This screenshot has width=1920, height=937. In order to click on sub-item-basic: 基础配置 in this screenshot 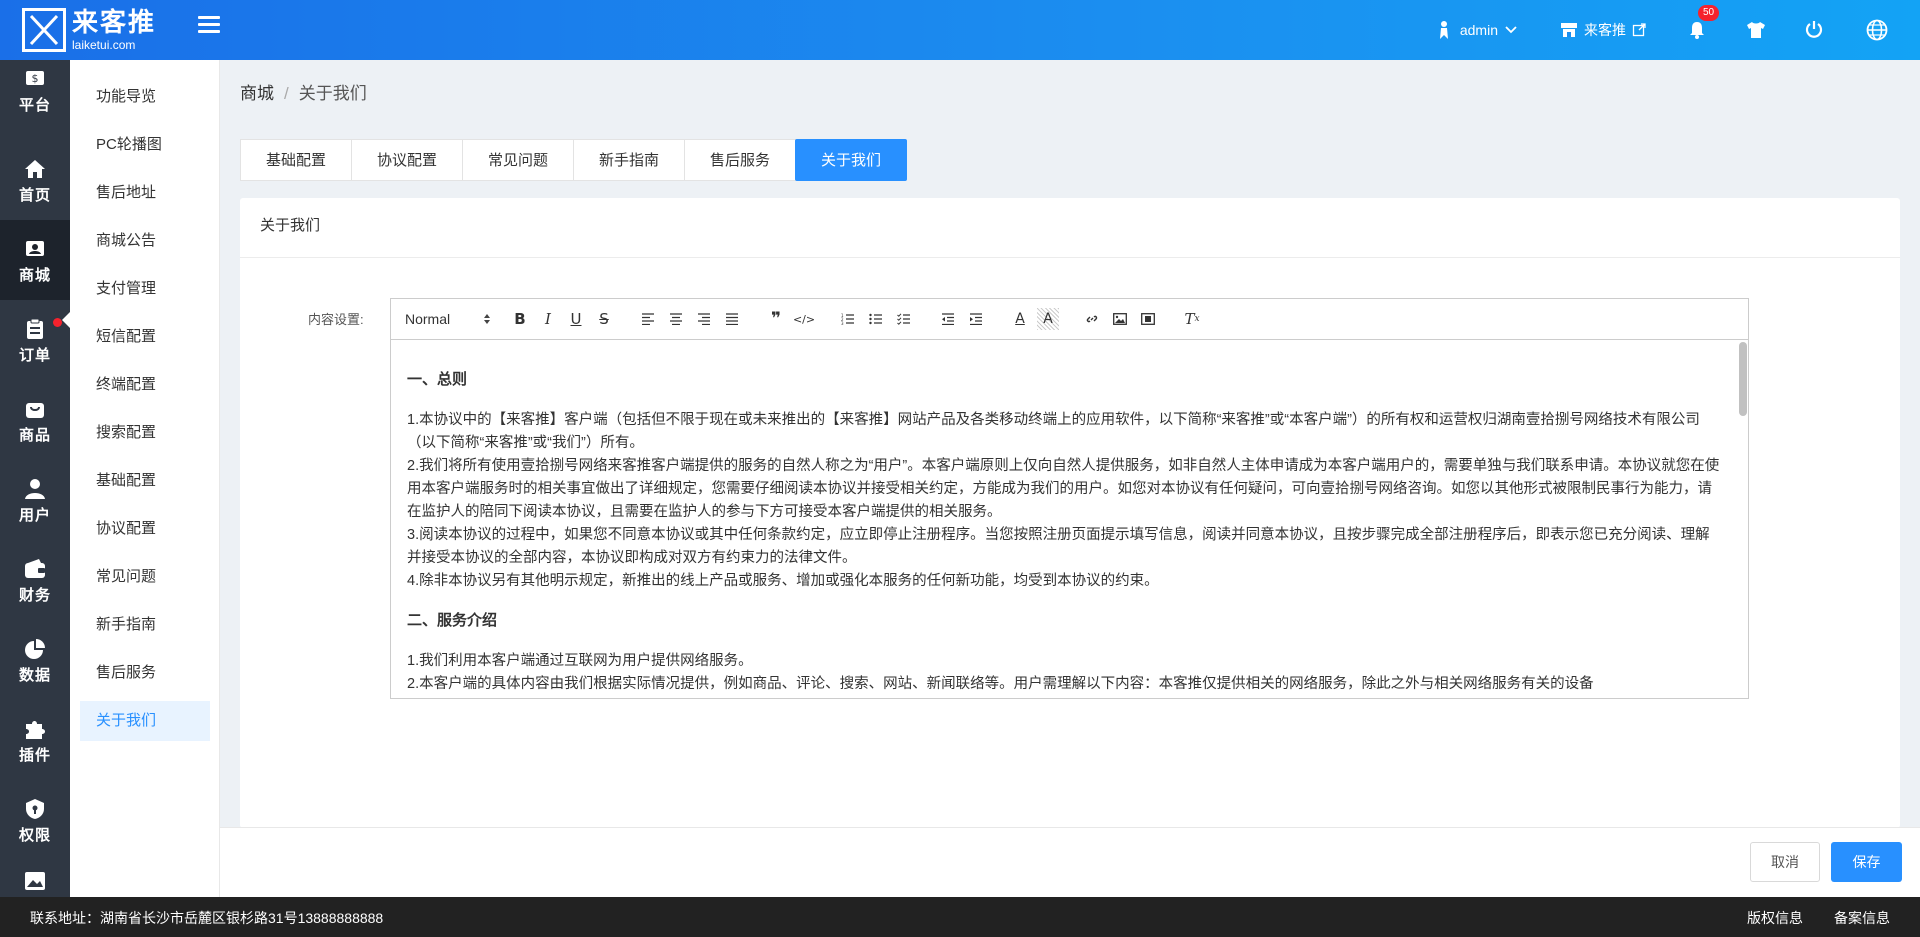, I will do `click(145, 481)`.